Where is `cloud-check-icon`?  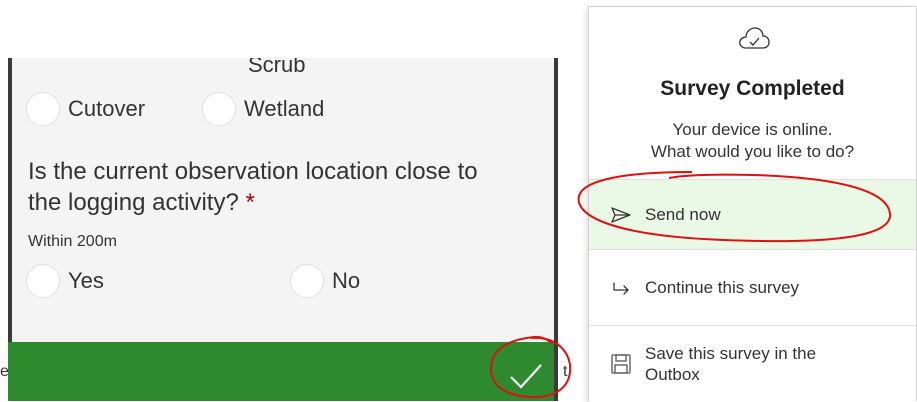
cloud-check-icon is located at coordinates (754, 38).